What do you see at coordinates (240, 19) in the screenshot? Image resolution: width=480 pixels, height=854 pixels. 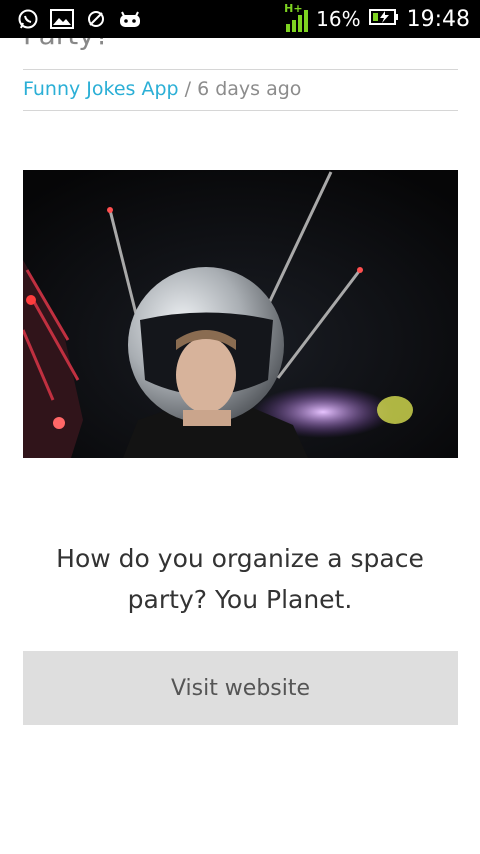 I see `status-bar: H+ 16% 19:48` at bounding box center [240, 19].